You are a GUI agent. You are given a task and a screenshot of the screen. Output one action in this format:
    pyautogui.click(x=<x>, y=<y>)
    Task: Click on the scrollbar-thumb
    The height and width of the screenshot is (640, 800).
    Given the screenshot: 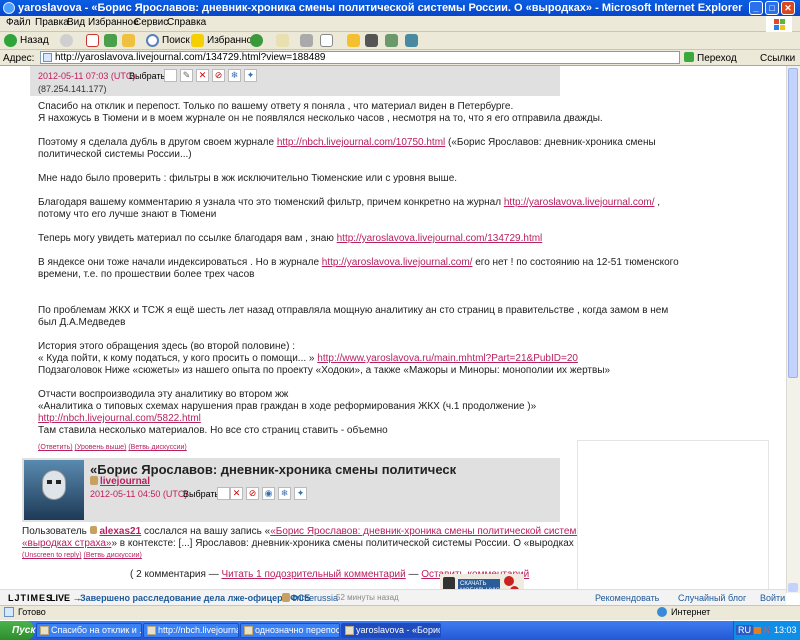 What is the action you would take?
    pyautogui.click(x=793, y=223)
    